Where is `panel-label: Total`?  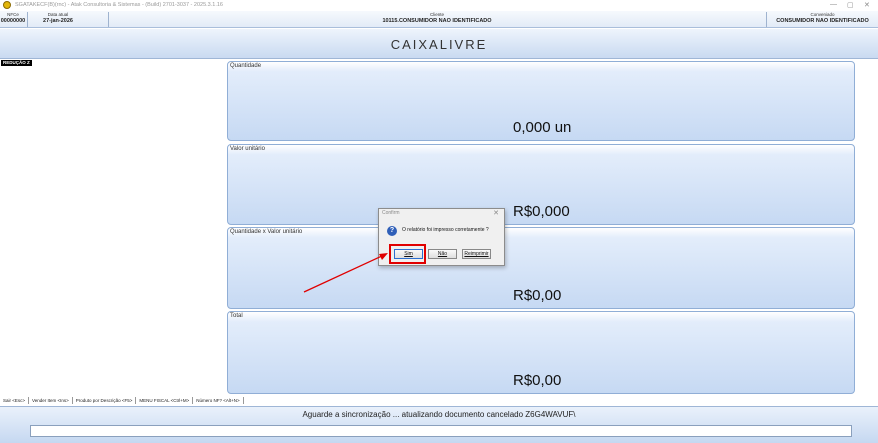 panel-label: Total is located at coordinates (236, 316).